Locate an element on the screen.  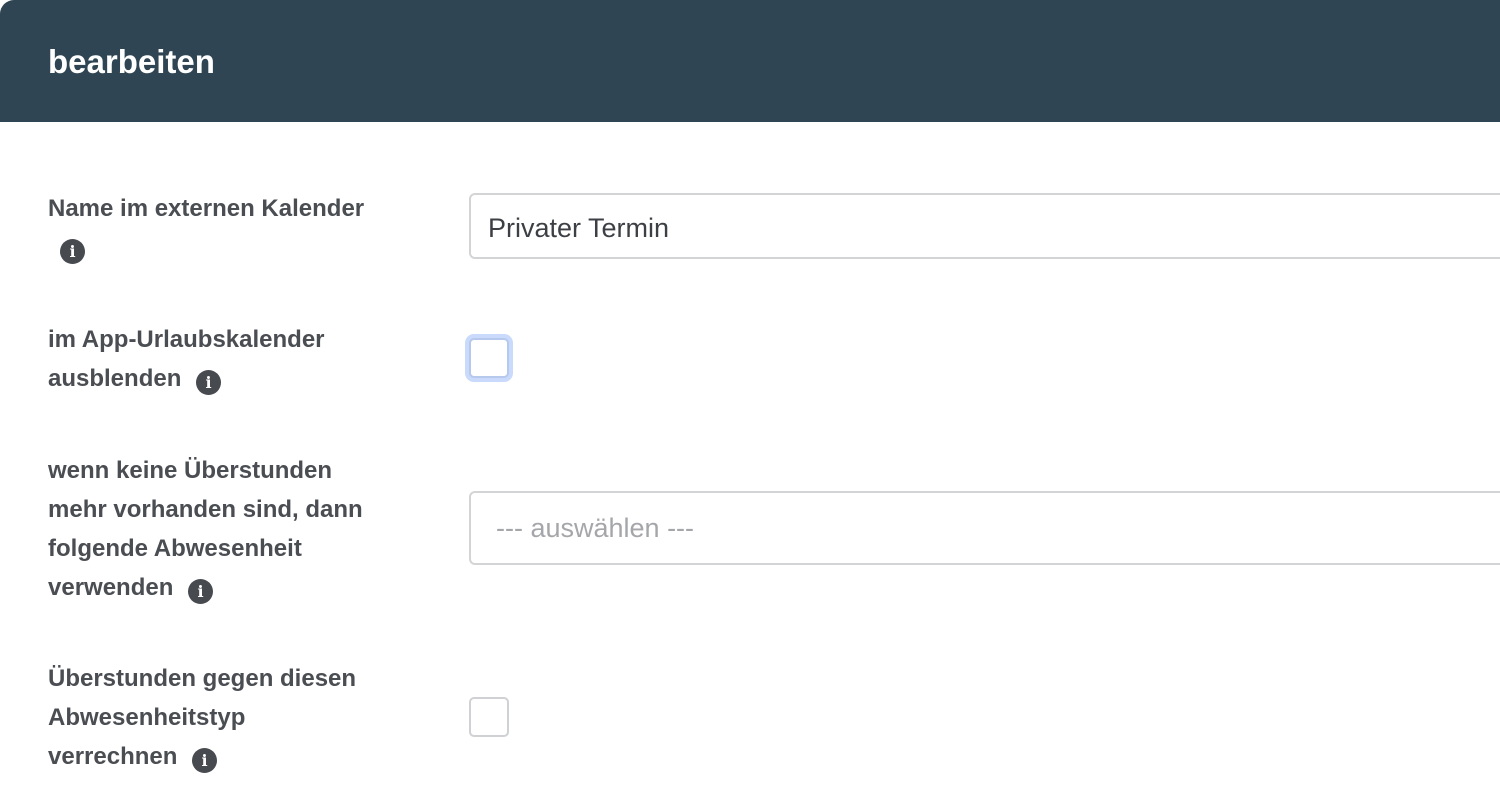
fallback-absence-label-line2: mehr vorhanden sind, dann is located at coordinates (205, 509).